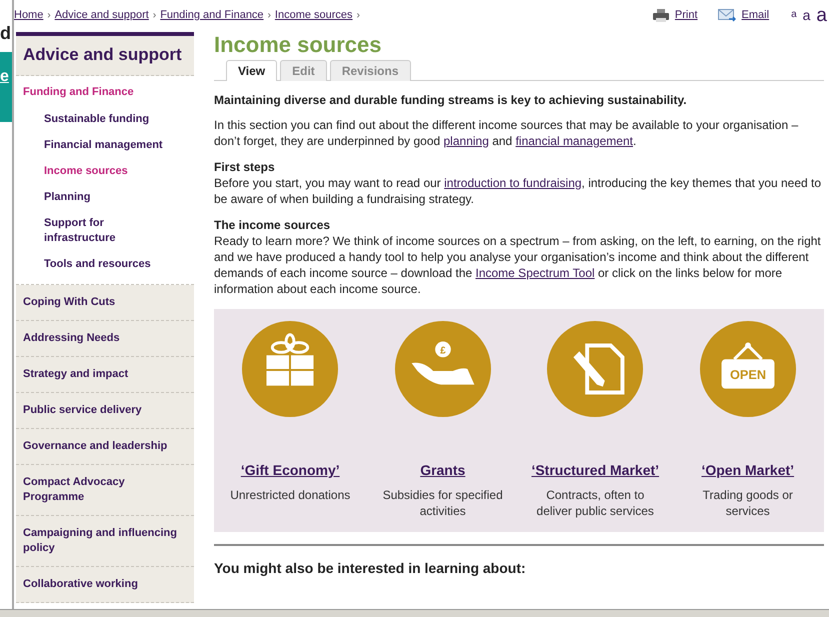 The width and height of the screenshot is (829, 617). What do you see at coordinates (105, 490) in the screenshot?
I see `sidebar-item: Compact Advocacy Programme` at bounding box center [105, 490].